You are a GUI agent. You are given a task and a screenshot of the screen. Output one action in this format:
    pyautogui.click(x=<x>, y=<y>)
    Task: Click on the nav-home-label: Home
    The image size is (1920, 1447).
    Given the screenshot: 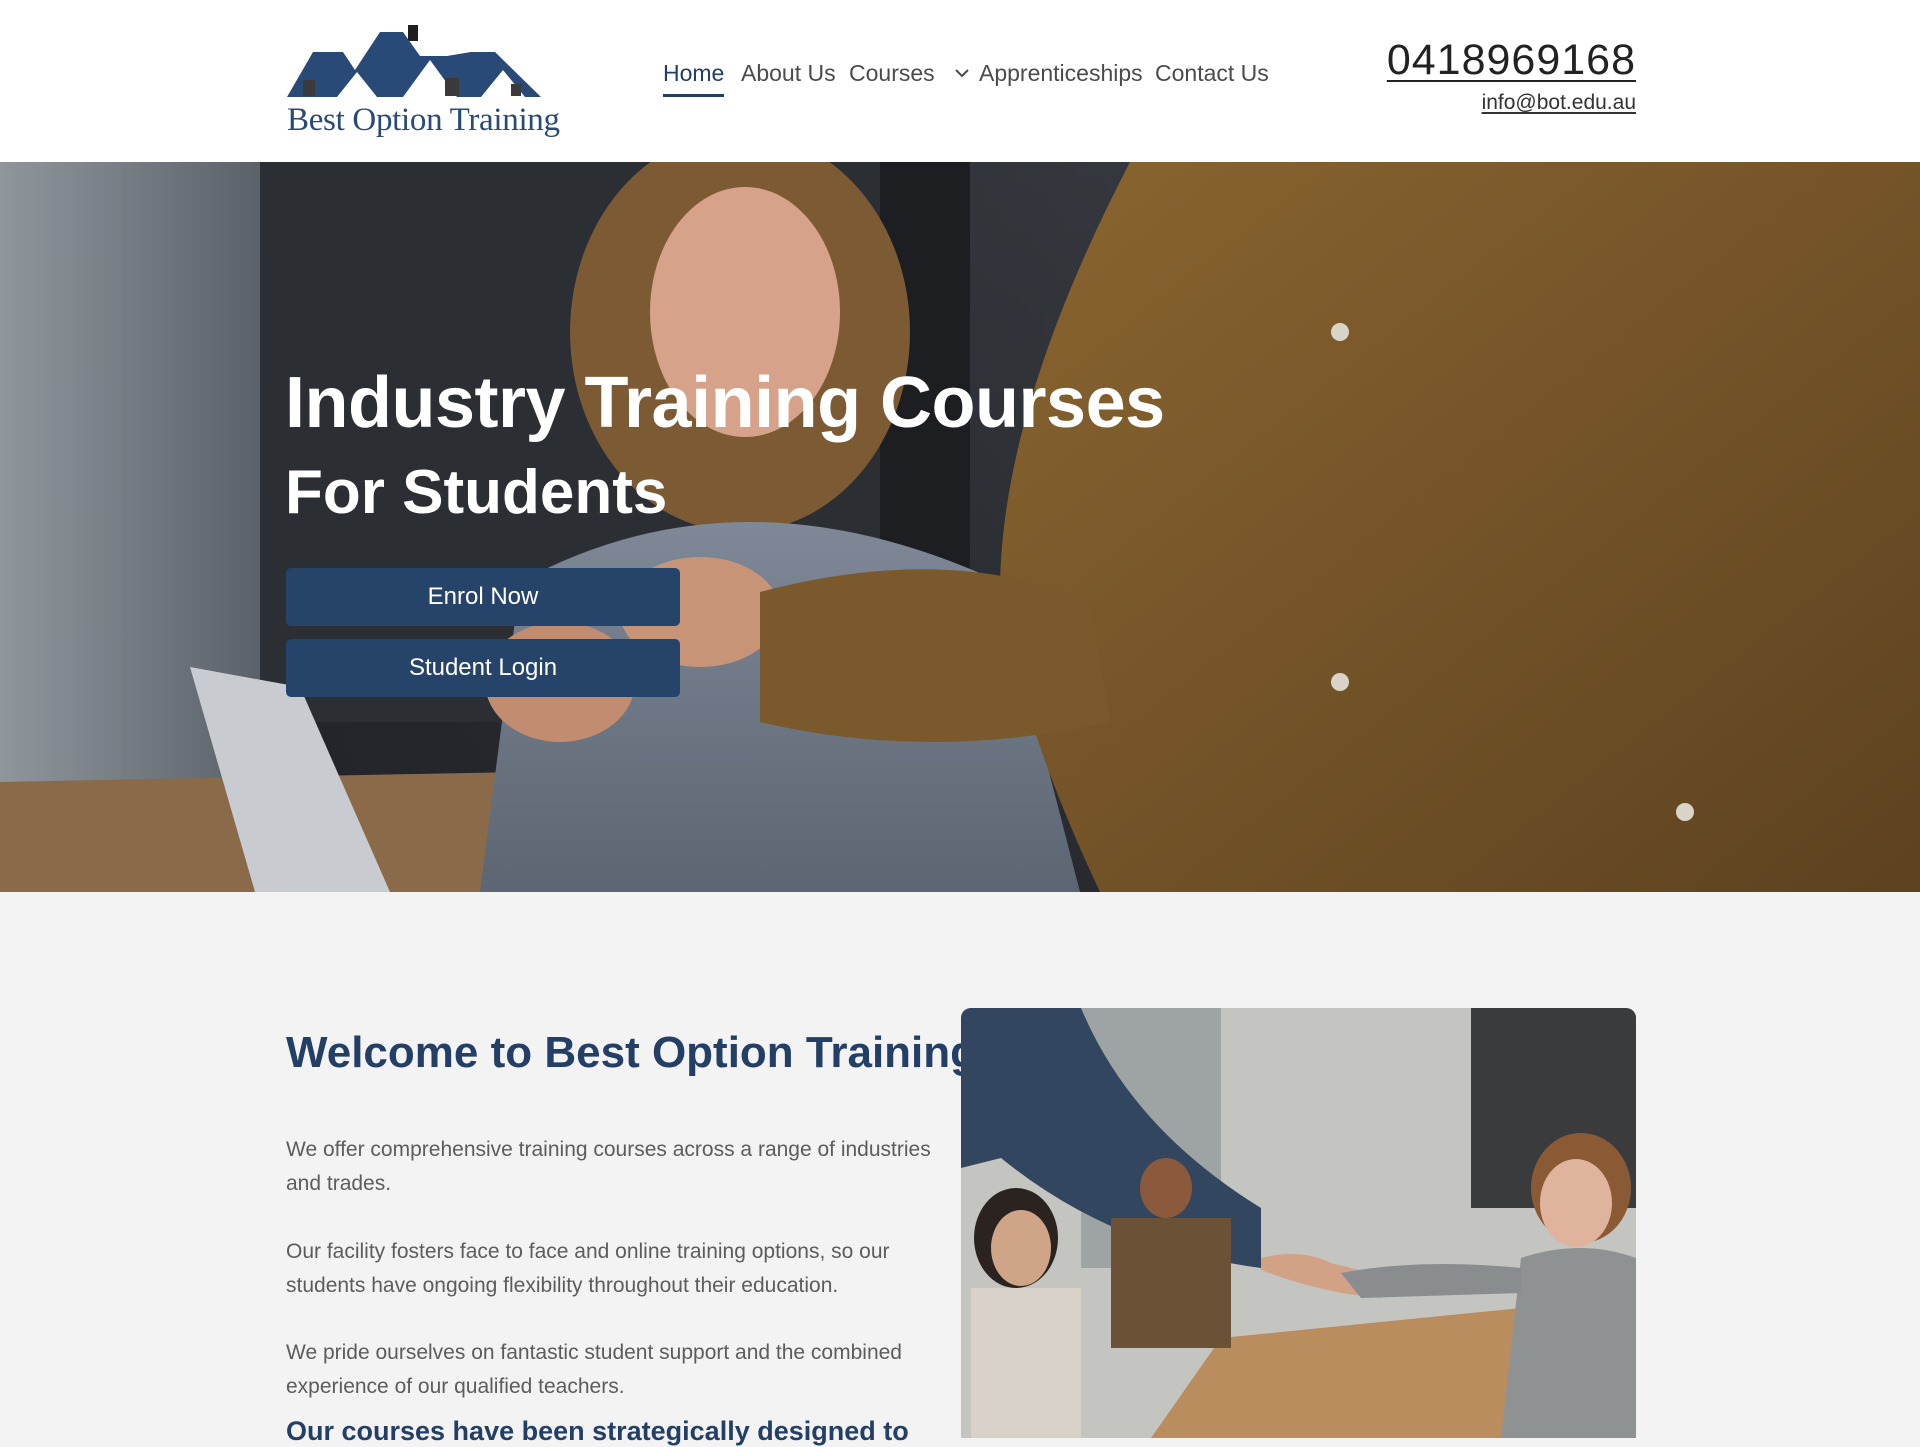 What is the action you would take?
    pyautogui.click(x=694, y=73)
    